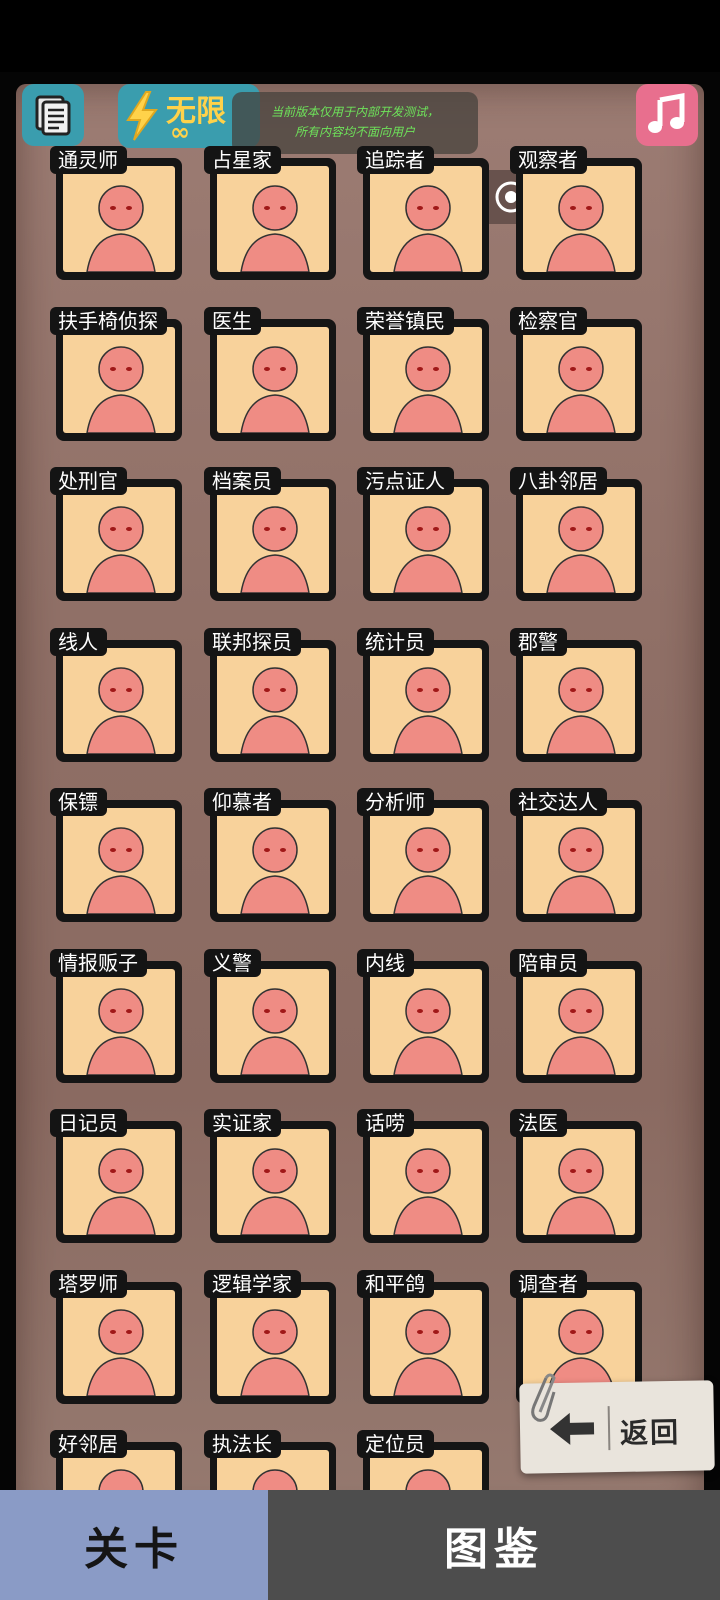  What do you see at coordinates (242, 1444) in the screenshot?
I see `role-name: 执法长` at bounding box center [242, 1444].